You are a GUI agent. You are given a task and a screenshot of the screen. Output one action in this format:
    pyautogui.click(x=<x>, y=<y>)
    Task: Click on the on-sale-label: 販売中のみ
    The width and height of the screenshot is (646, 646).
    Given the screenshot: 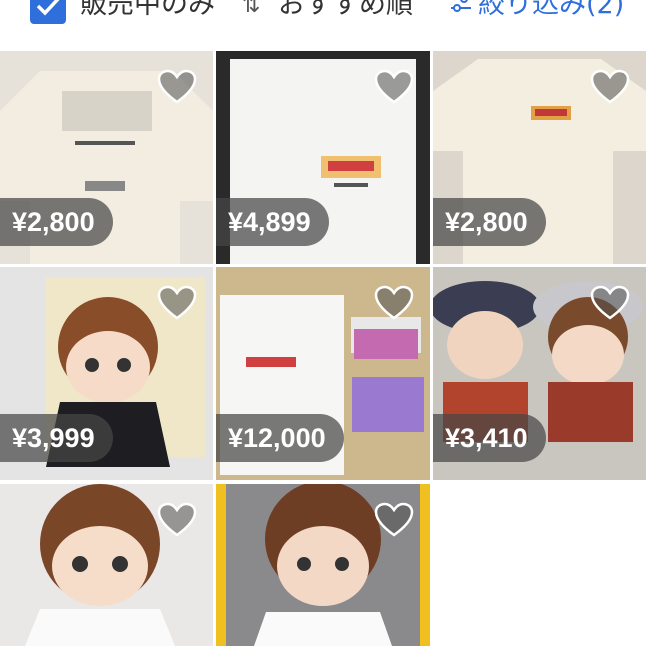 What is the action you would take?
    pyautogui.click(x=147, y=11)
    